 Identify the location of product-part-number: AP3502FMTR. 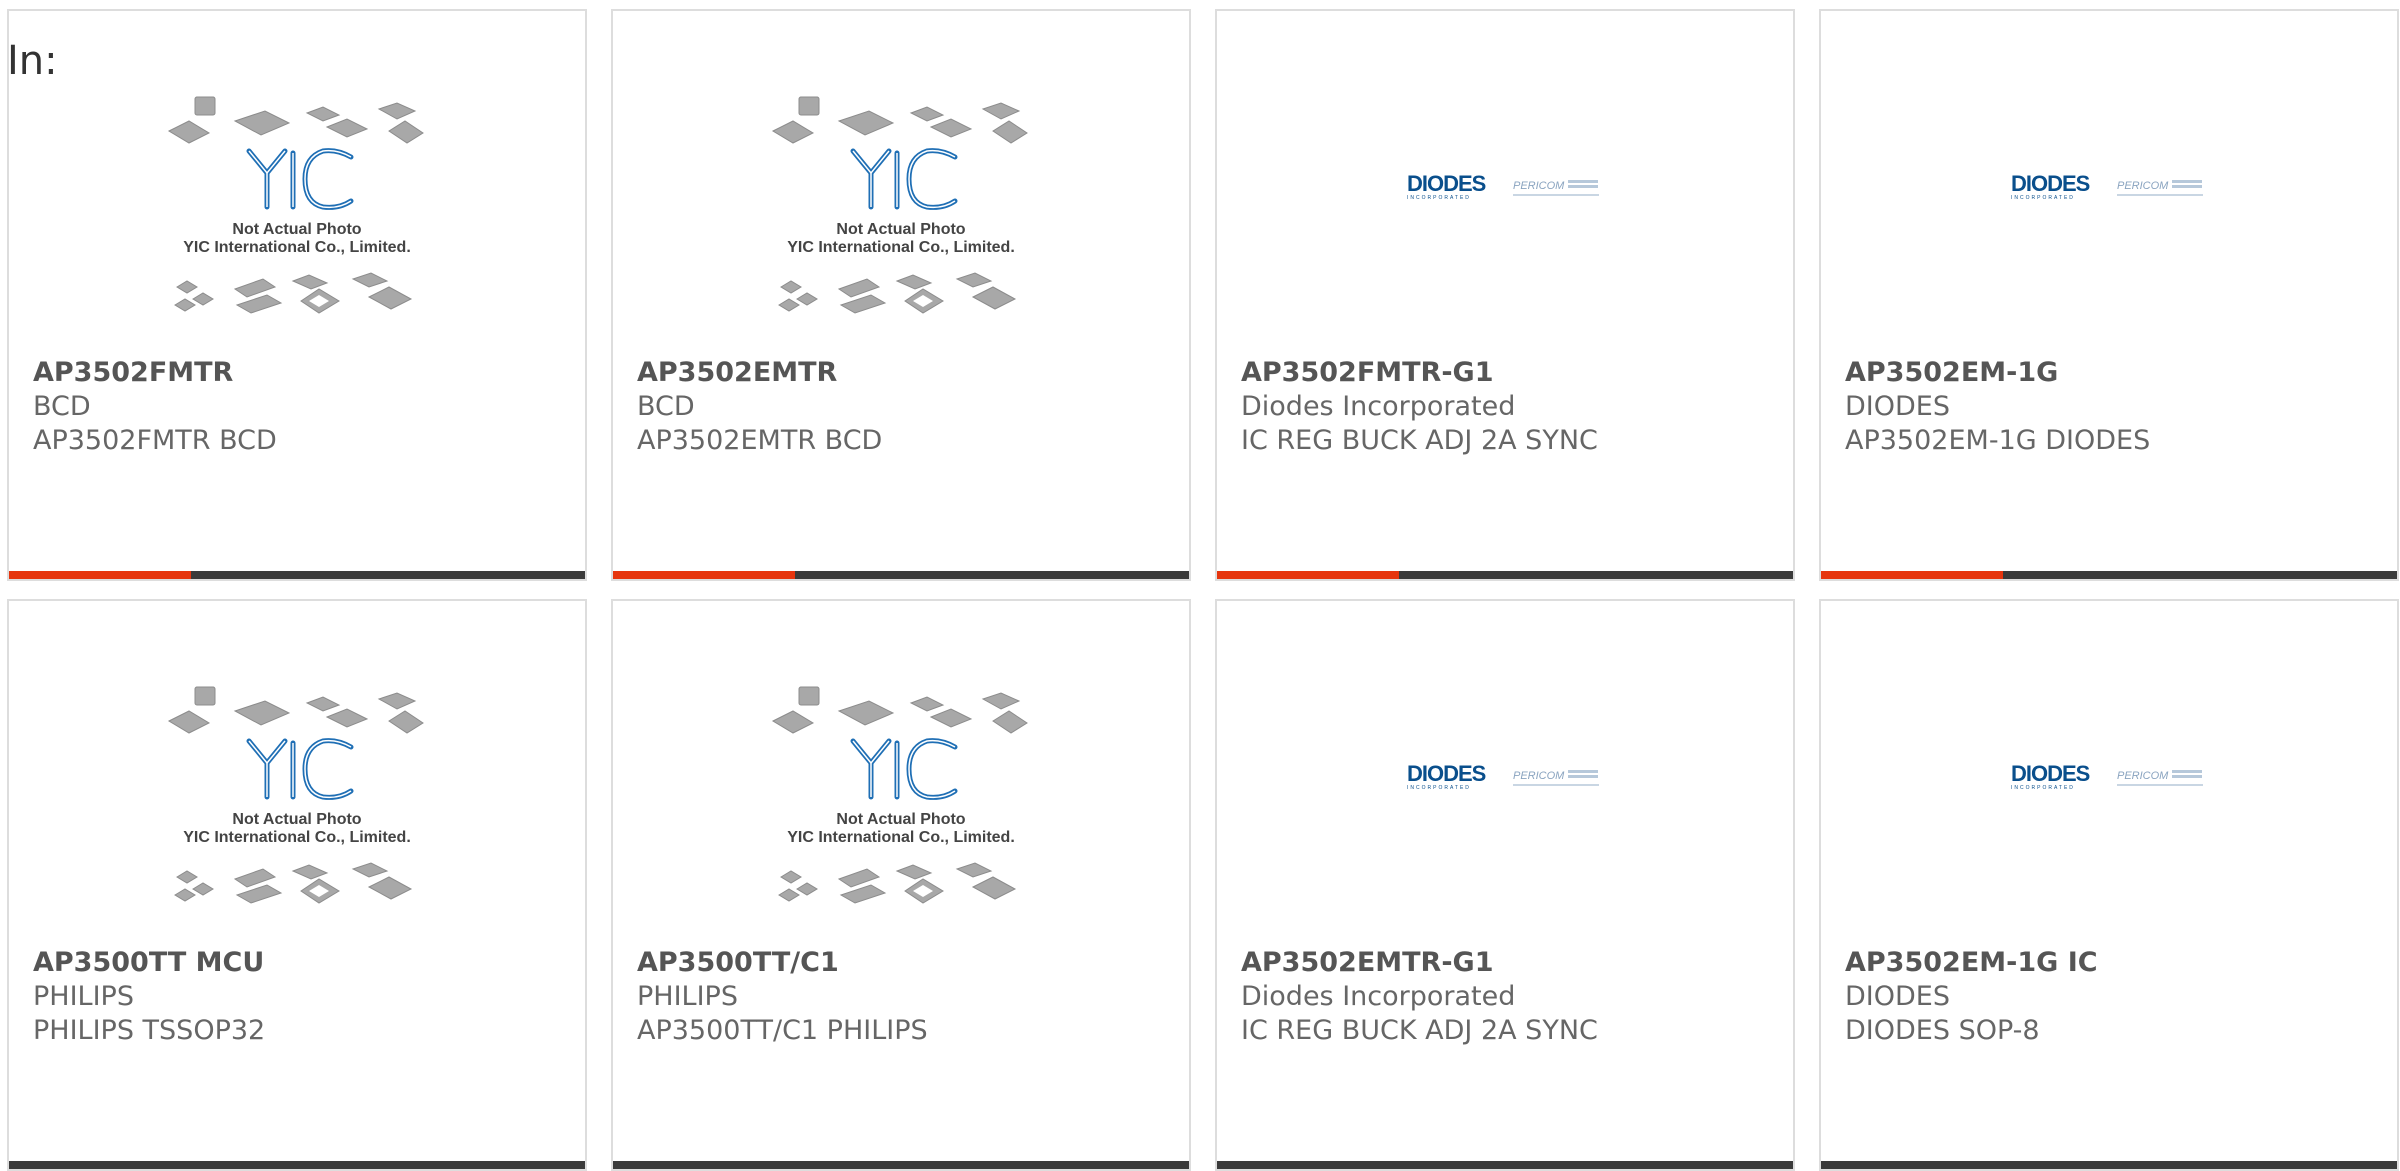
(304, 373).